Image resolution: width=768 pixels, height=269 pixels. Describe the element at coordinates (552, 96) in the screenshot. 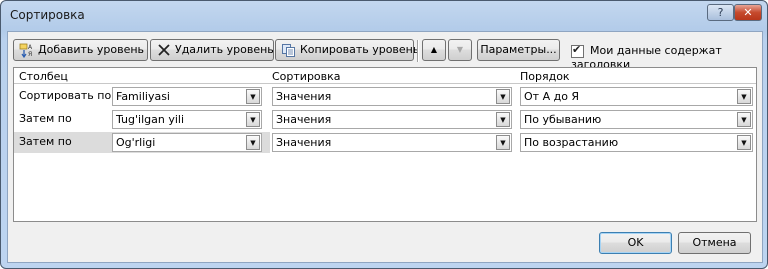

I see `order-select-value: От А до Я` at that location.